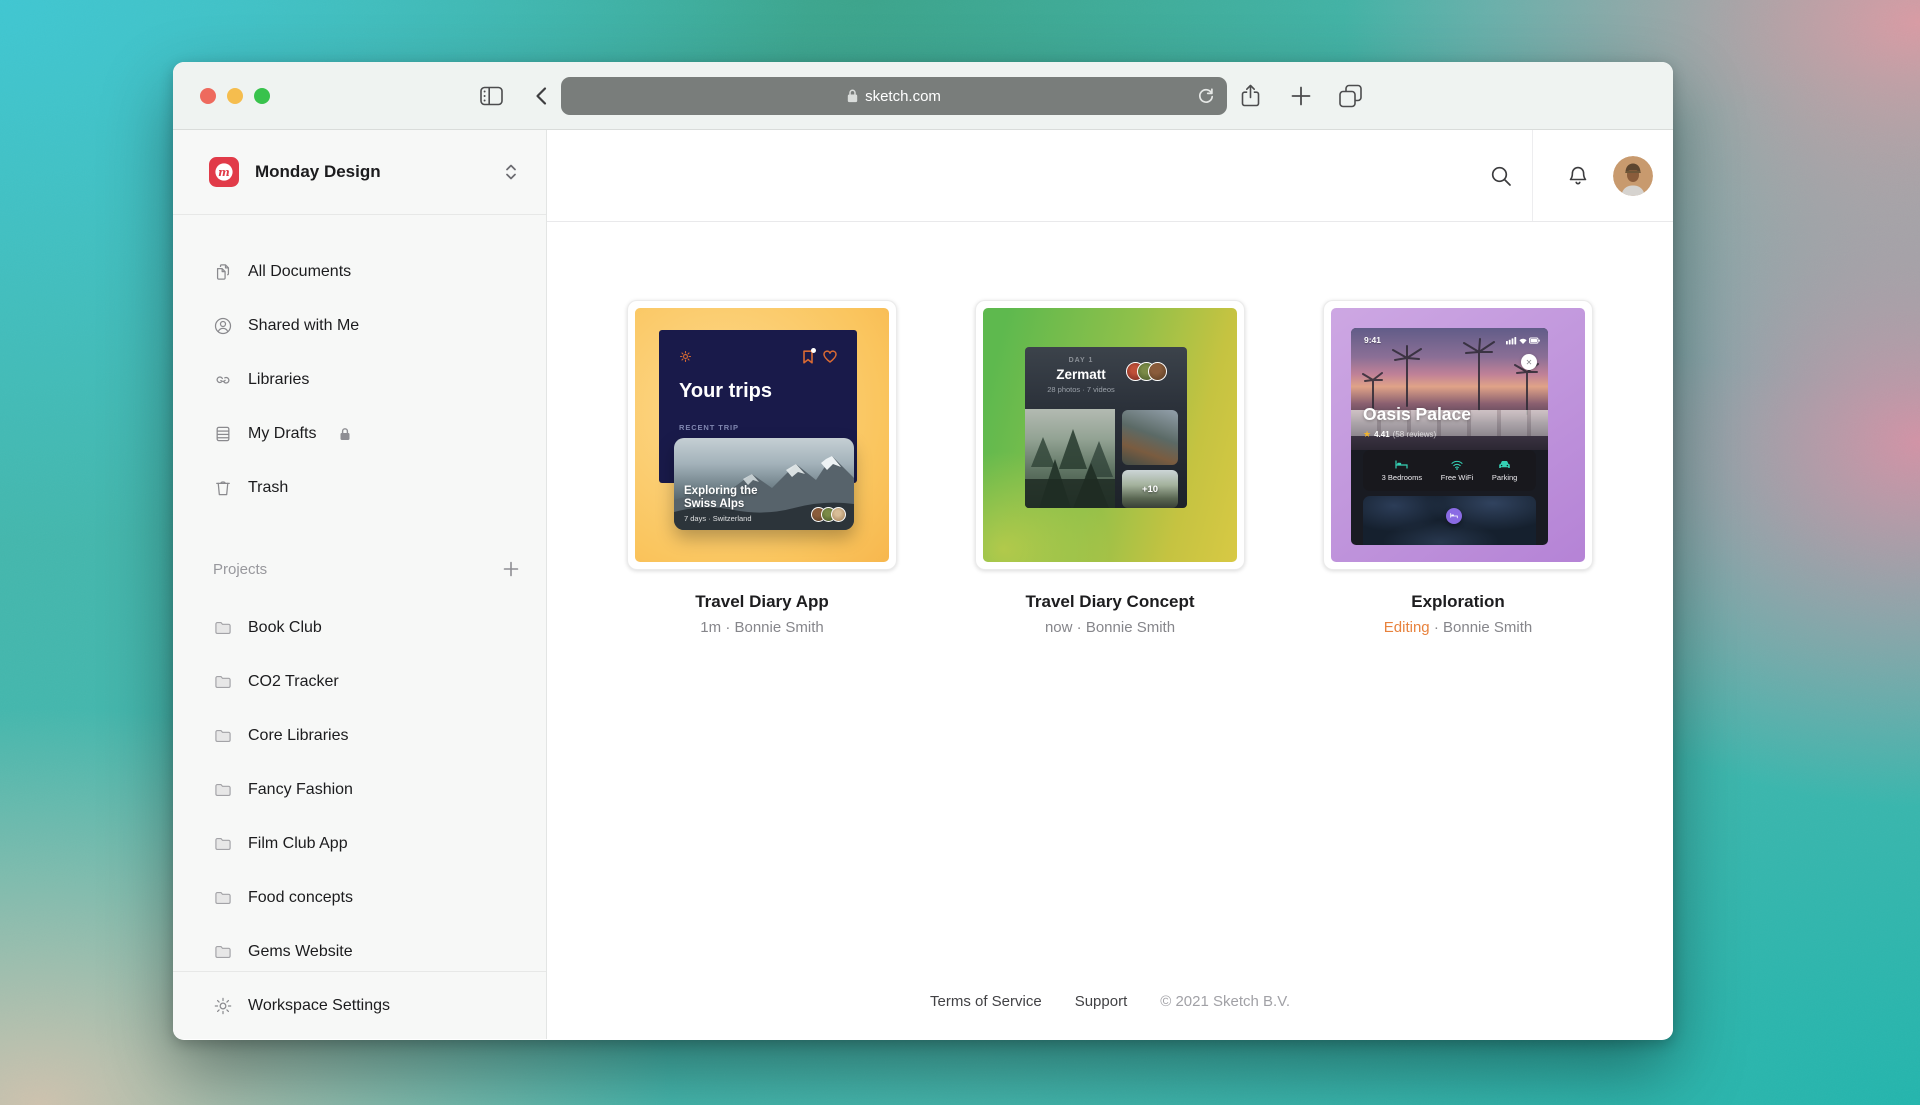  What do you see at coordinates (511, 569) in the screenshot?
I see `add-project-button` at bounding box center [511, 569].